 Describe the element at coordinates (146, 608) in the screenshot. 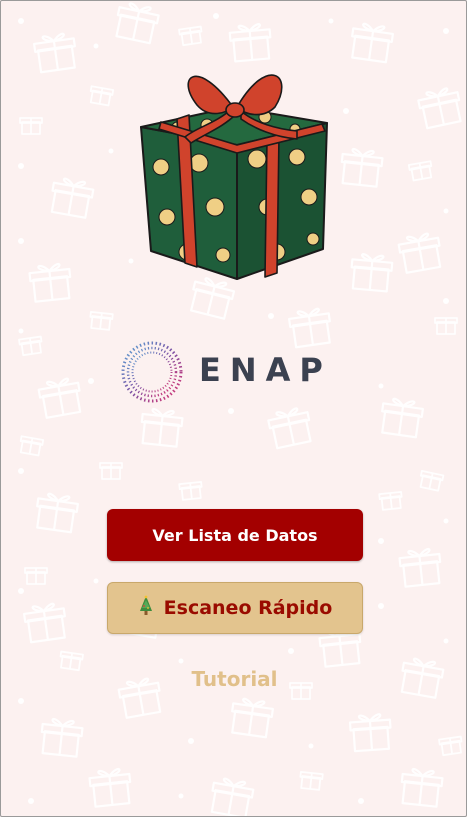

I see `christmas-tree-icon` at that location.